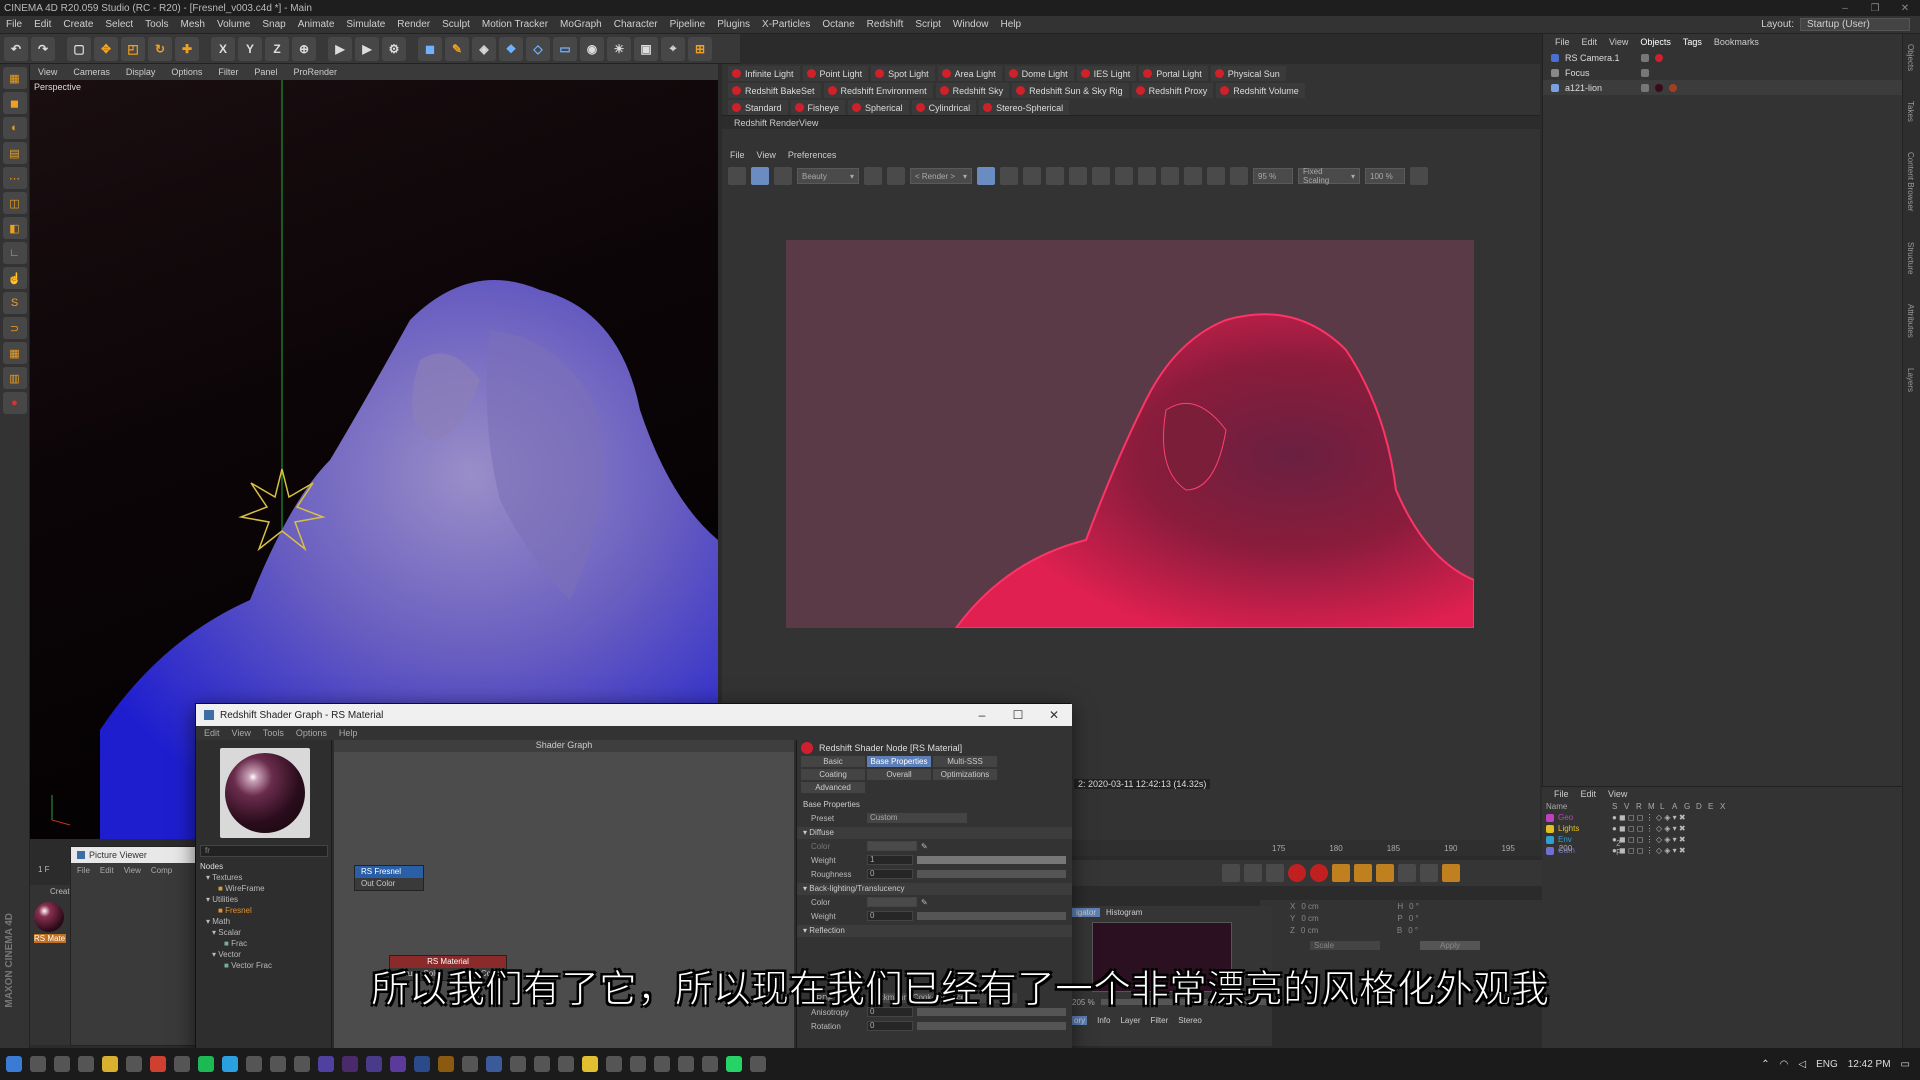  Describe the element at coordinates (1618, 848) in the screenshot. I see `timeline-frame-field: 2 F` at that location.